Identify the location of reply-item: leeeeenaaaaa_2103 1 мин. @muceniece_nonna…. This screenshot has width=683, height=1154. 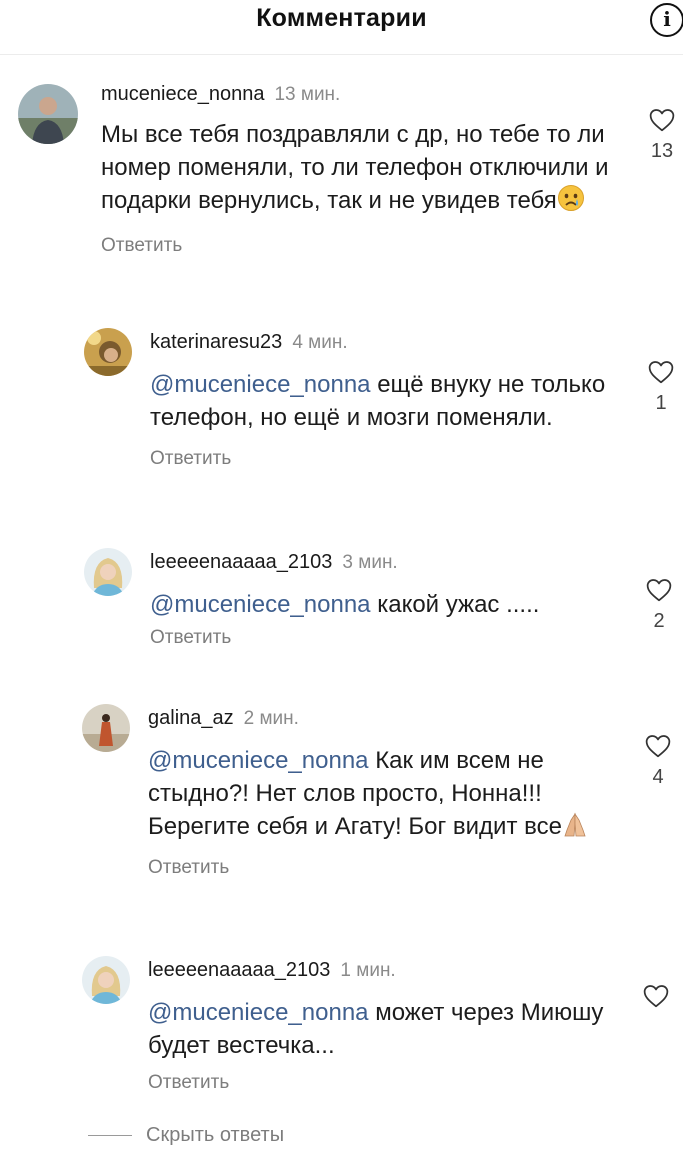
(341, 1031).